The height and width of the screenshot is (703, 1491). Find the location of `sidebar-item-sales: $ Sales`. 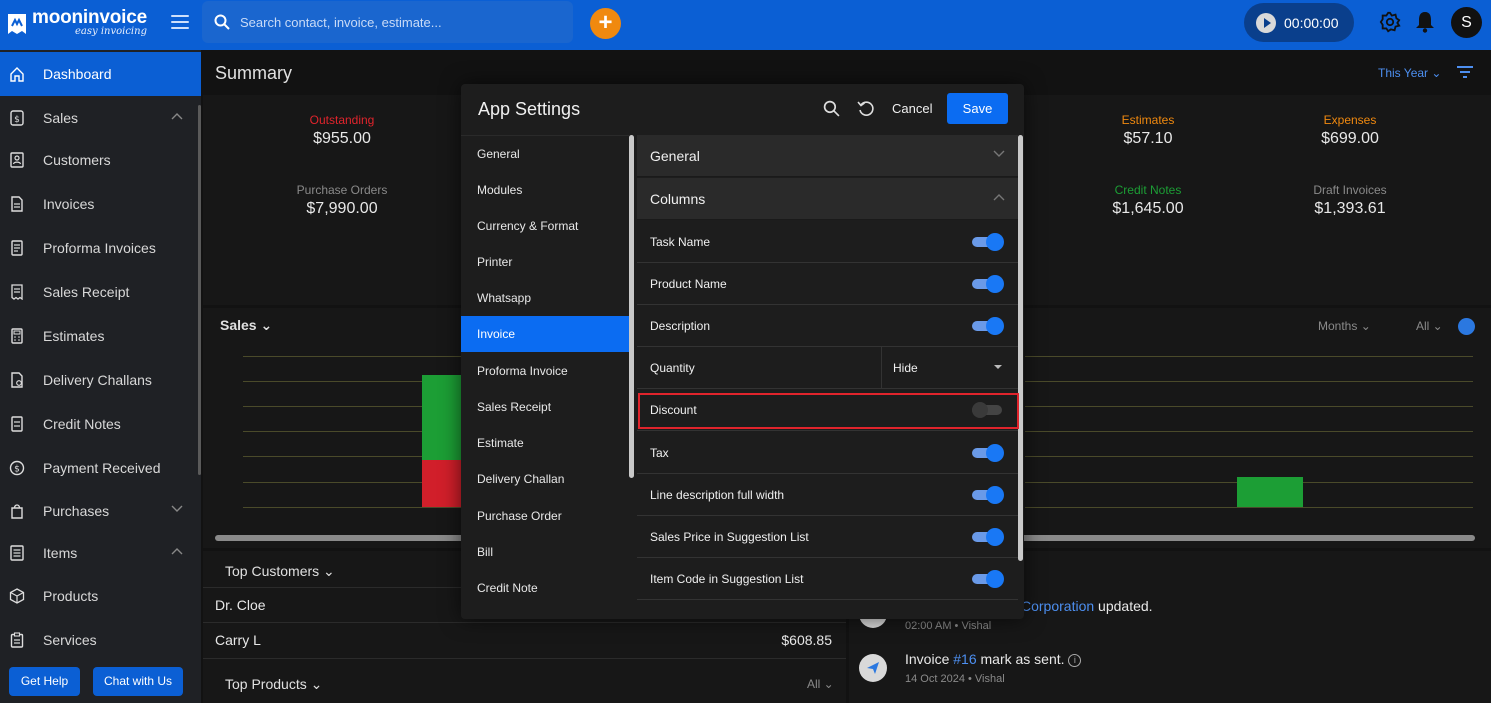

sidebar-item-sales: $ Sales is located at coordinates (100, 118).